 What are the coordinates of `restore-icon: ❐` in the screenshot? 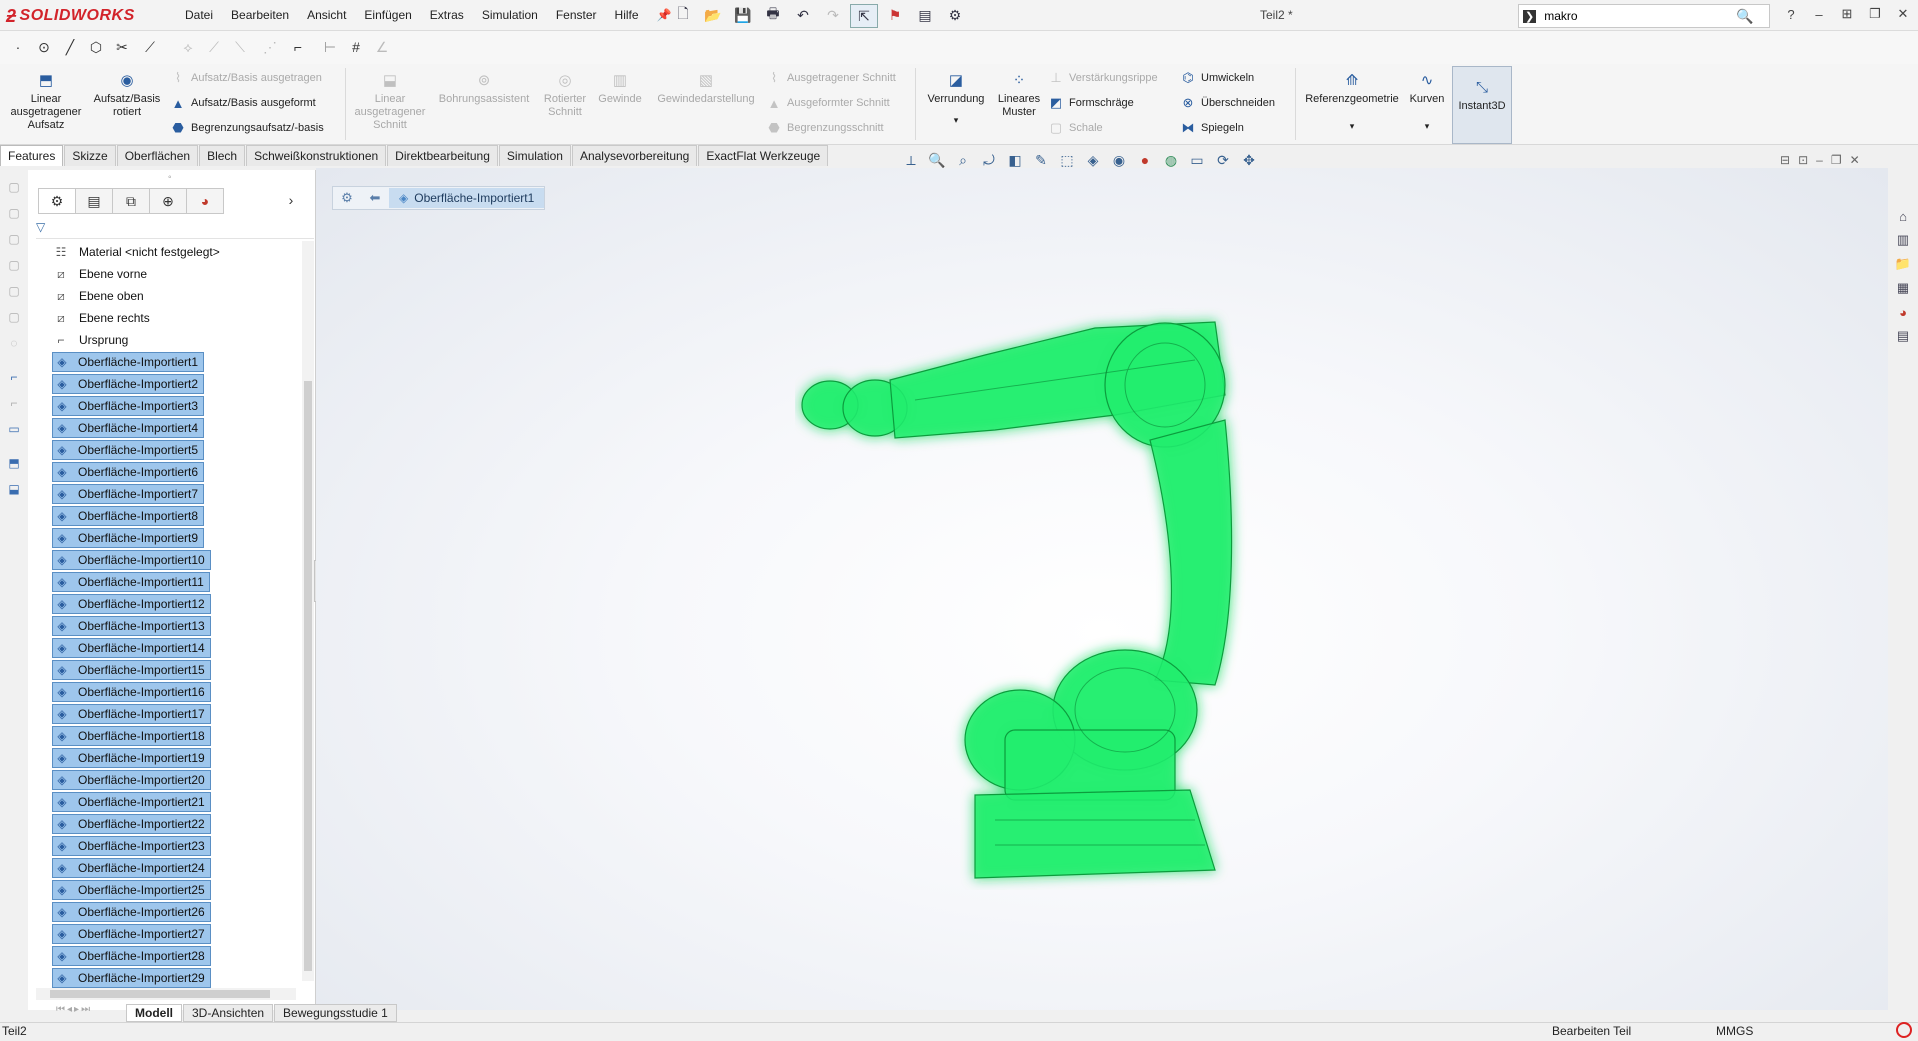 It's located at (1875, 14).